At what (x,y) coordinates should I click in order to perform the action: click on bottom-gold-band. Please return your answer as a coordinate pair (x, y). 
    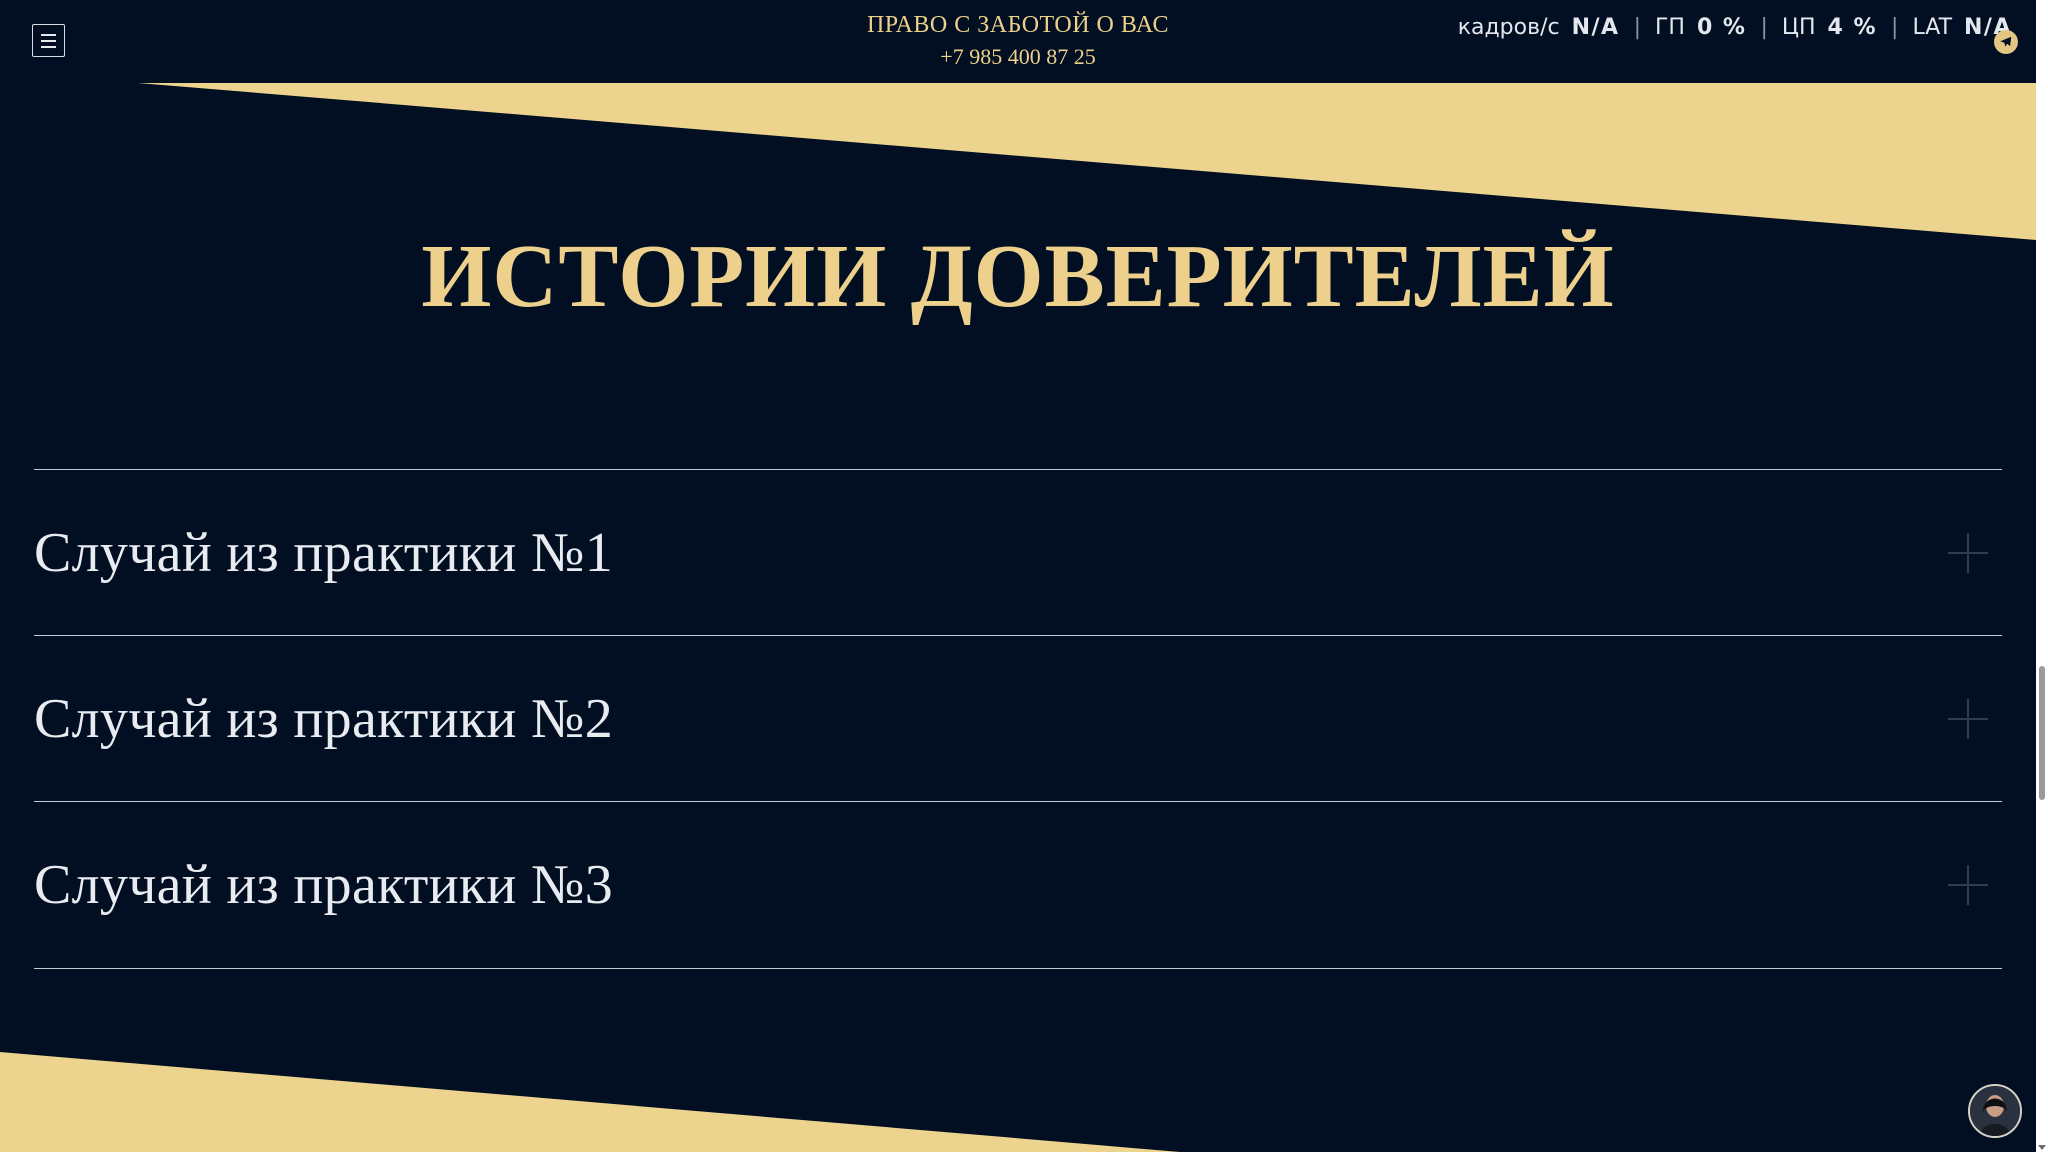
    Looking at the image, I should click on (590, 1102).